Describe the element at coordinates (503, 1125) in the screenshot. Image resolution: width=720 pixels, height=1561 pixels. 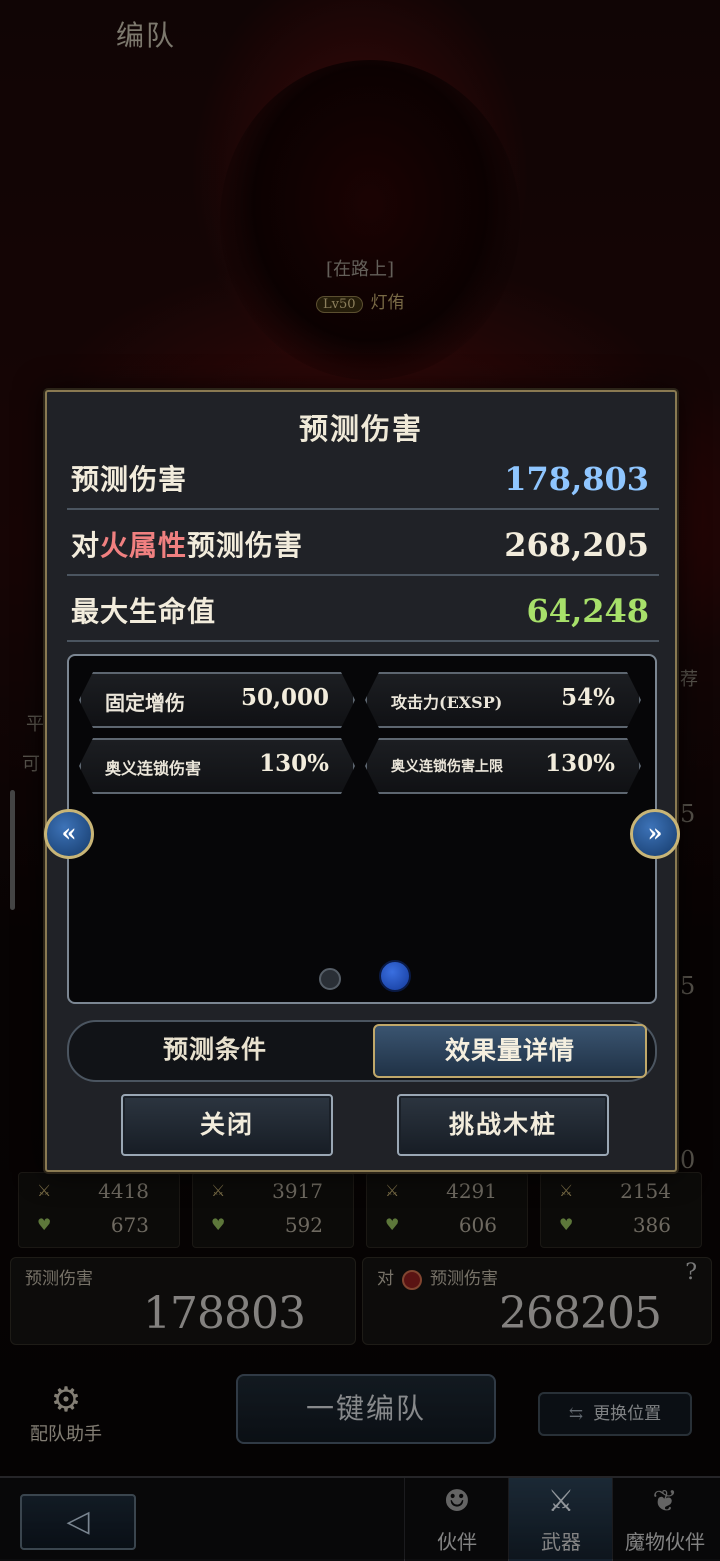
I see `challenge-dummy-button: 挑战木桩` at that location.